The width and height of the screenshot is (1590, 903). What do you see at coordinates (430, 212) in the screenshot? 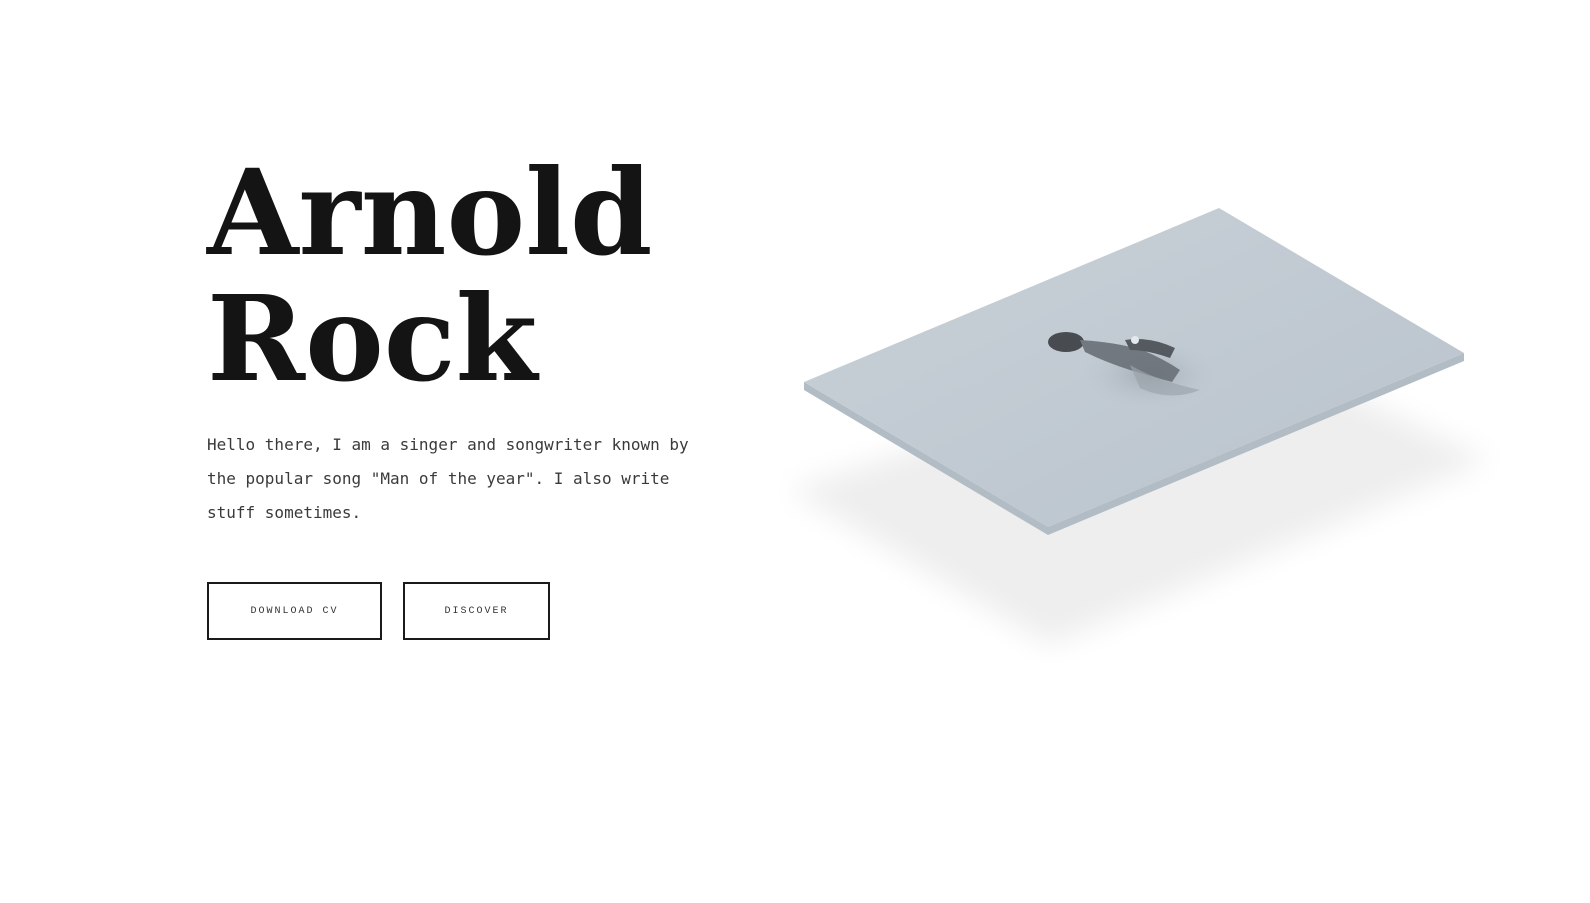
I see `hero-title-first-name: Arnold` at bounding box center [430, 212].